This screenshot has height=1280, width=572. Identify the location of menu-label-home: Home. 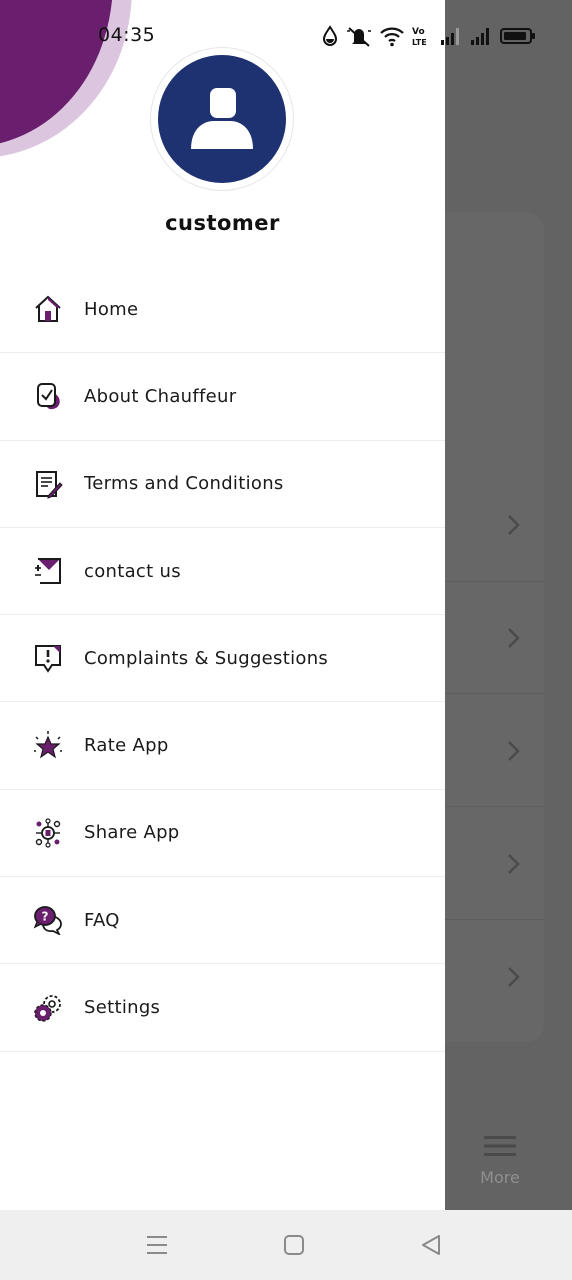
(111, 309).